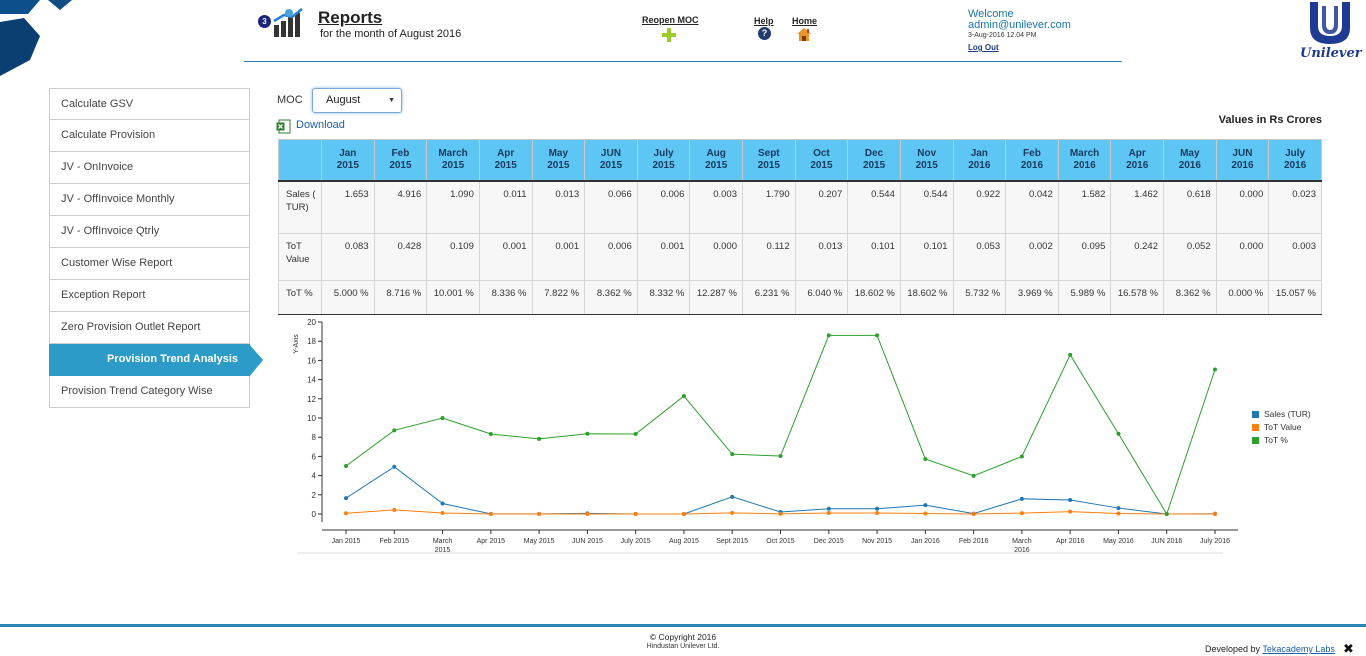  I want to click on table-cell: 0.922, so click(979, 207).